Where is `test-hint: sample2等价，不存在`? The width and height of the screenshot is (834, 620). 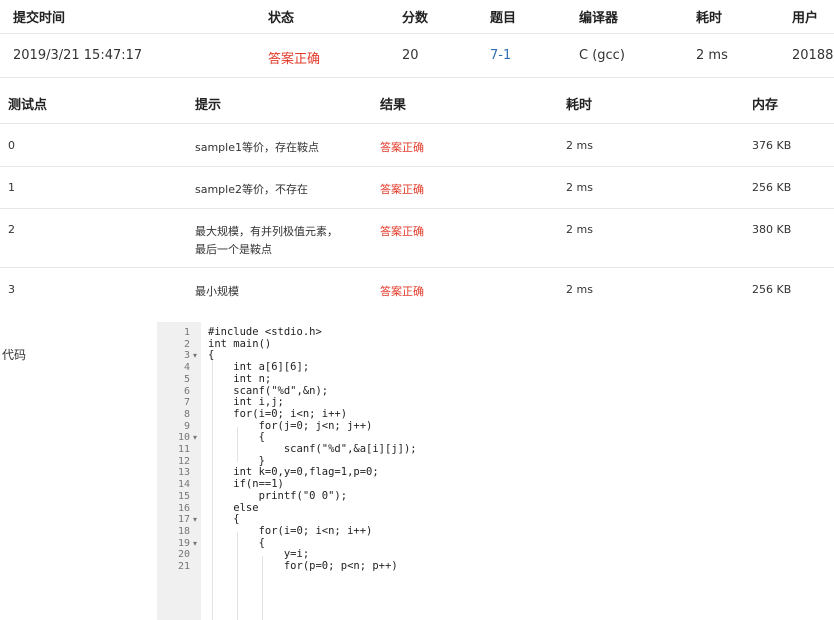
test-hint: sample2等价，不存在 is located at coordinates (251, 189).